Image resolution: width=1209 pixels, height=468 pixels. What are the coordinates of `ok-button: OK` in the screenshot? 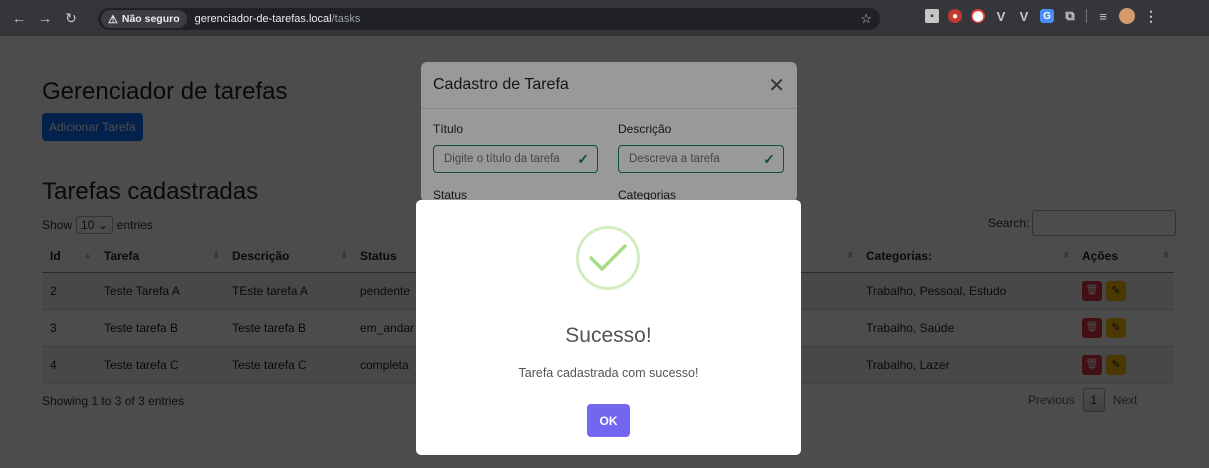 It's located at (608, 420).